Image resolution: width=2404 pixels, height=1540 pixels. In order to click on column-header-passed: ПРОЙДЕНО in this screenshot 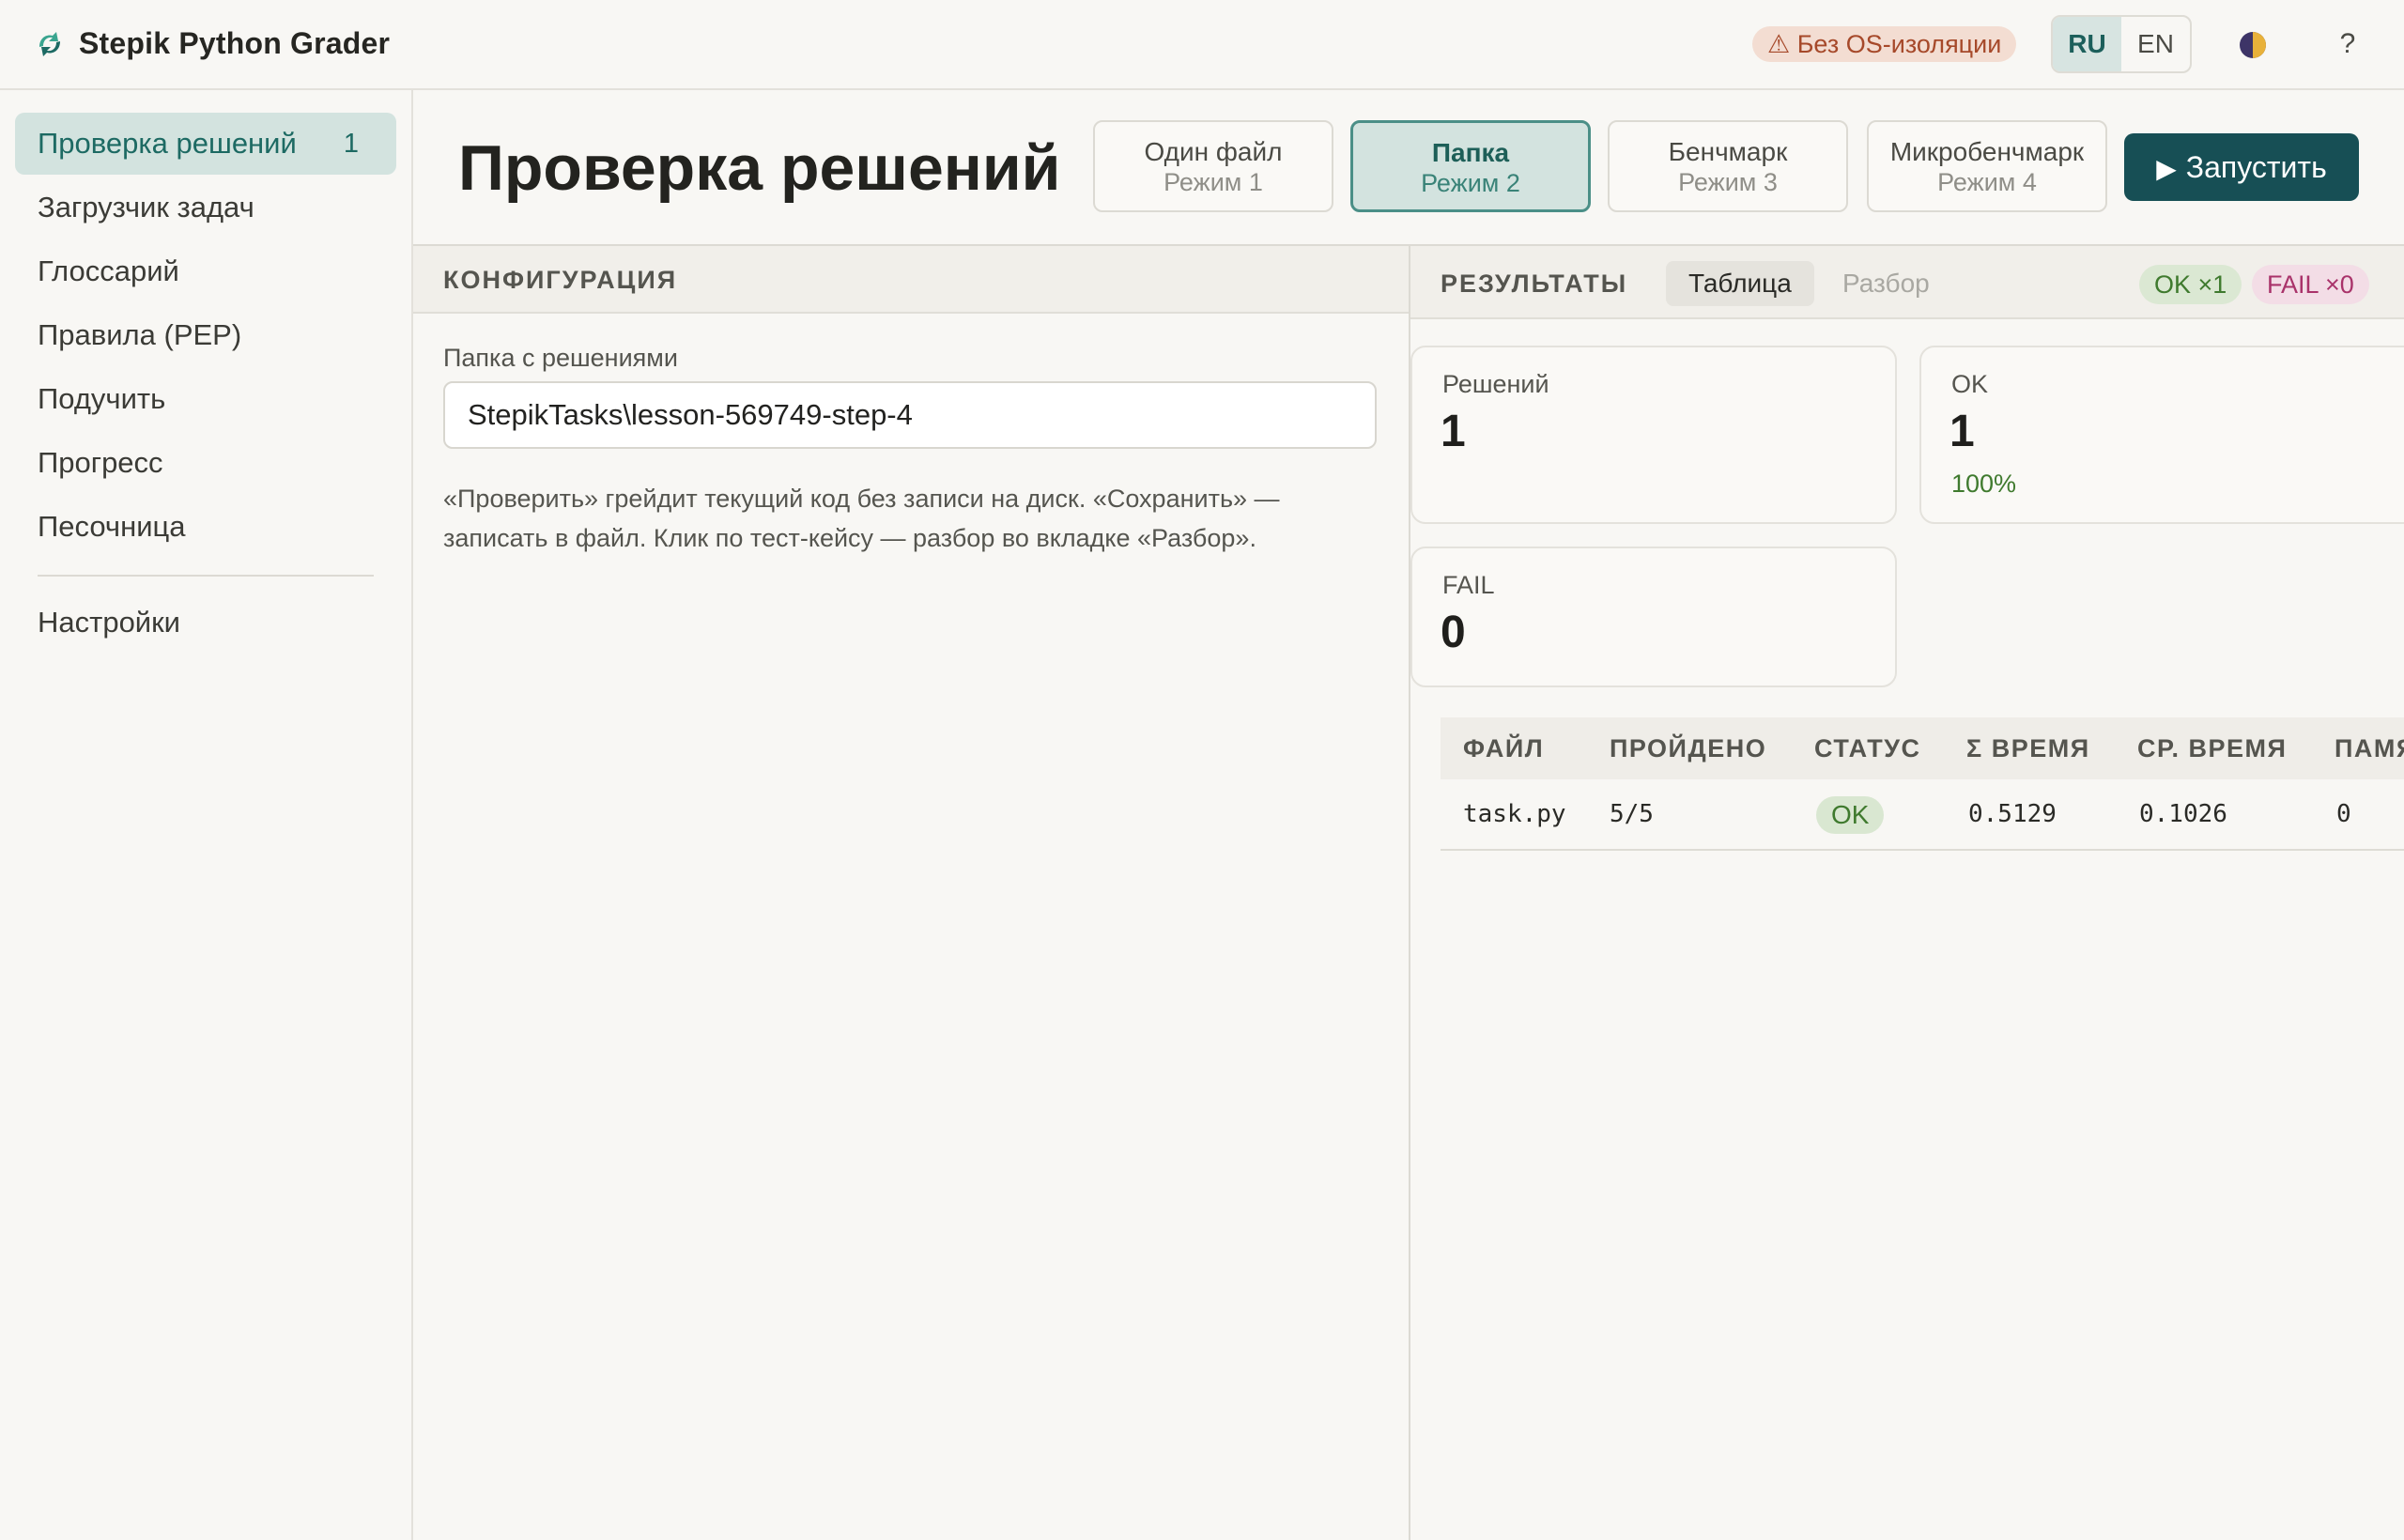, I will do `click(1688, 748)`.